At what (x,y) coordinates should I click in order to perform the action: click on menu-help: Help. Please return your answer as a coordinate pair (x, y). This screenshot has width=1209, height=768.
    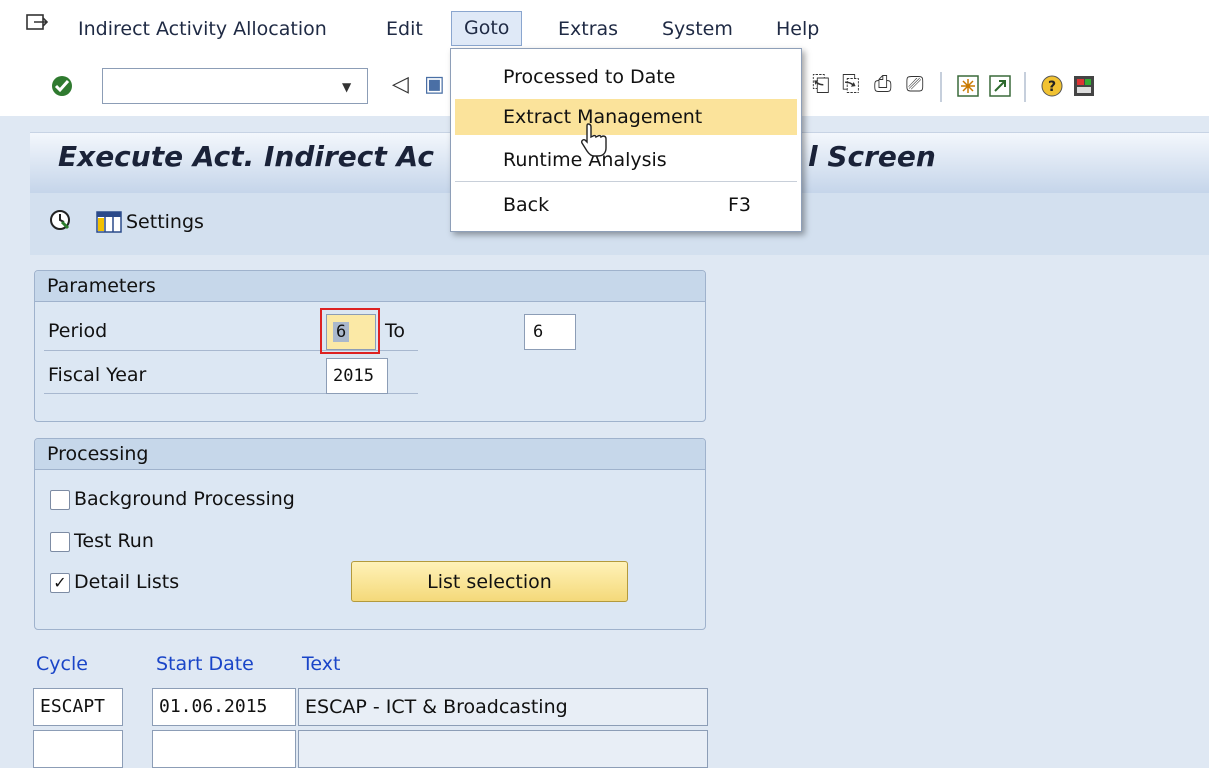
    Looking at the image, I should click on (797, 29).